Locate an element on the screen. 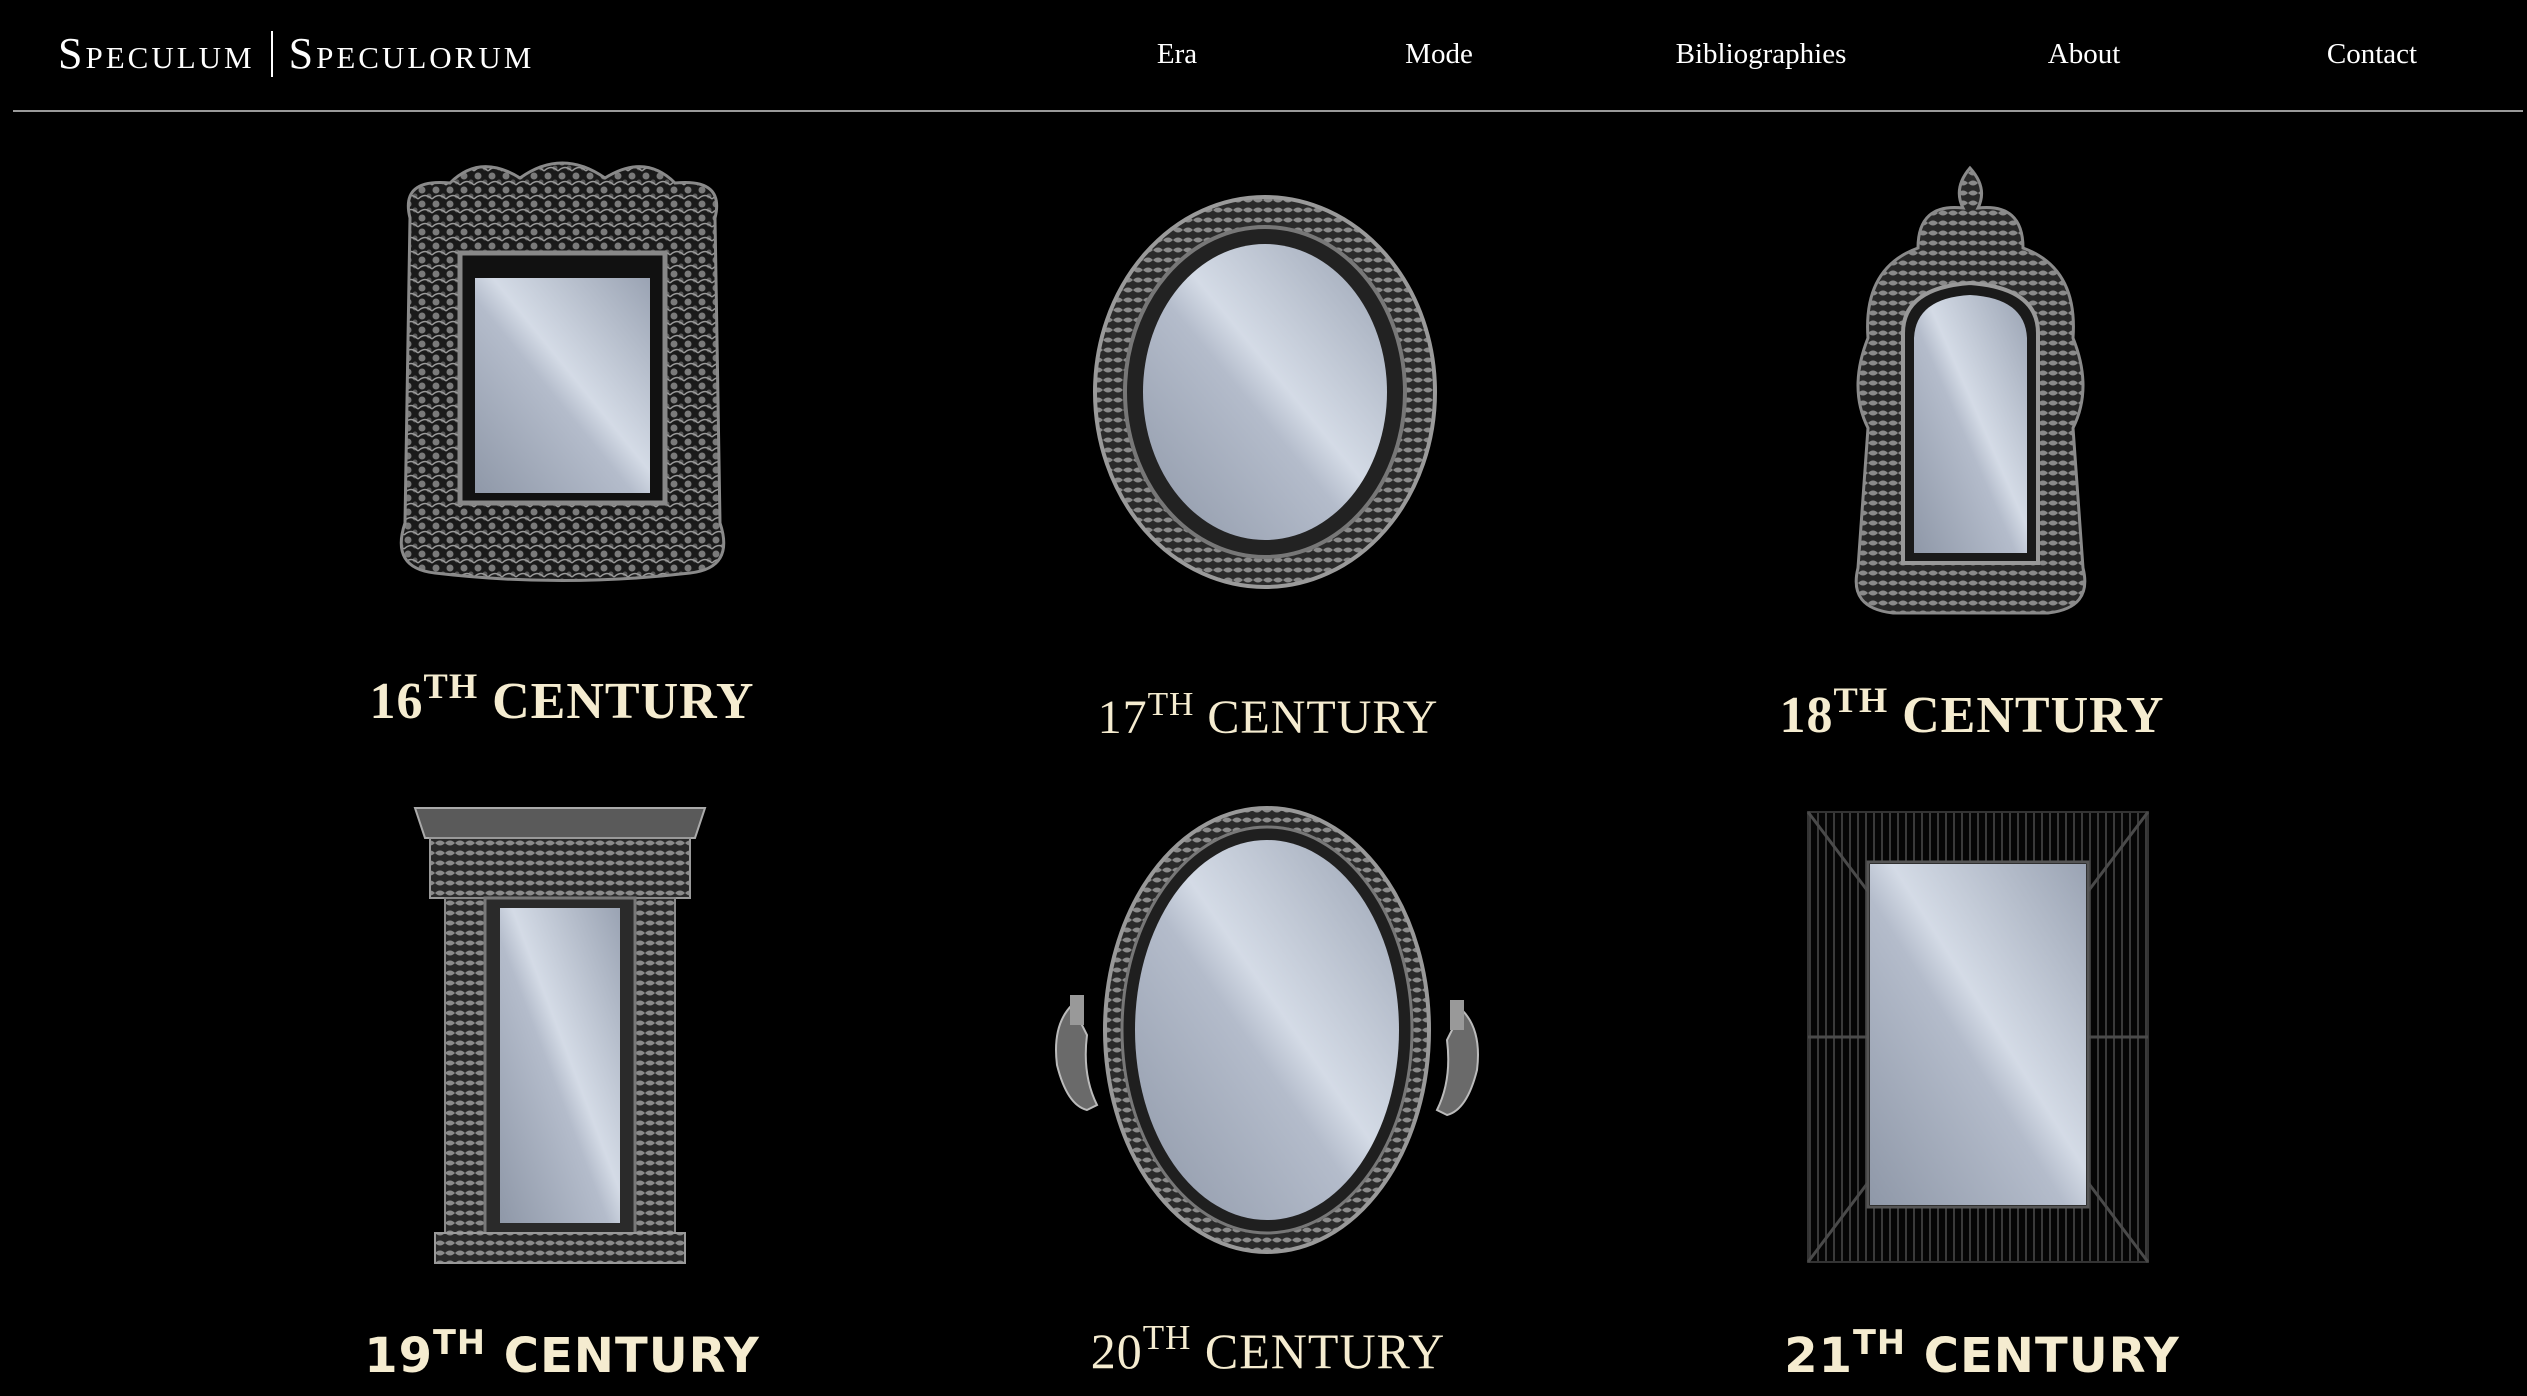 This screenshot has height=1396, width=2527. era-caption-17th: 17TH CENTURY is located at coordinates (1268, 715).